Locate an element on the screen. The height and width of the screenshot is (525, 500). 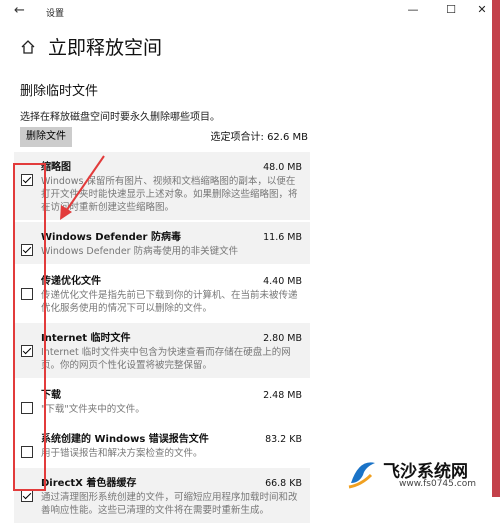
item-description: 用于错误报告和解决方案检查的文件。 is located at coordinates (122, 453).